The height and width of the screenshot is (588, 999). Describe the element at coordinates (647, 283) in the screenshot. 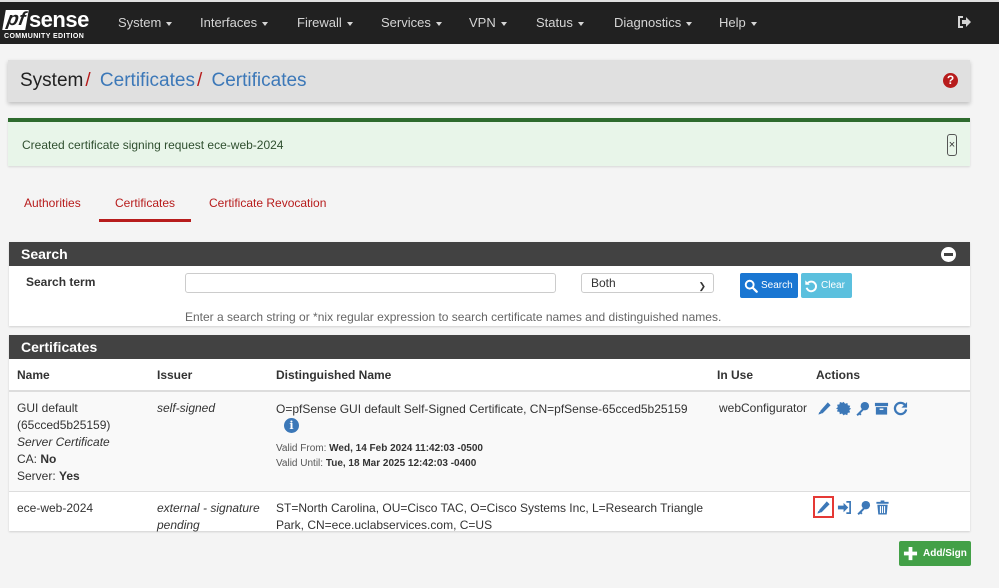

I see `search-scope-select: Both ❯` at that location.